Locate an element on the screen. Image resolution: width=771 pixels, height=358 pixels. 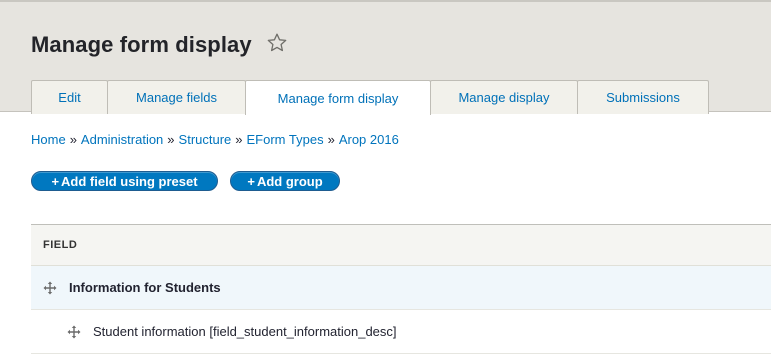
button-label: Add group is located at coordinates (289, 181).